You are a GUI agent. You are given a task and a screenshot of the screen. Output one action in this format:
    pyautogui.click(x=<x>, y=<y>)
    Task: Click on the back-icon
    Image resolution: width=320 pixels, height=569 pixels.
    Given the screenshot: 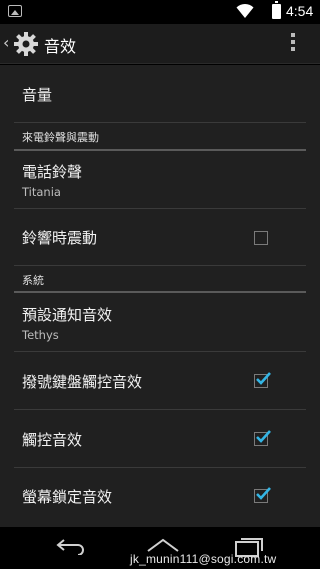 What is the action you would take?
    pyautogui.click(x=71, y=546)
    